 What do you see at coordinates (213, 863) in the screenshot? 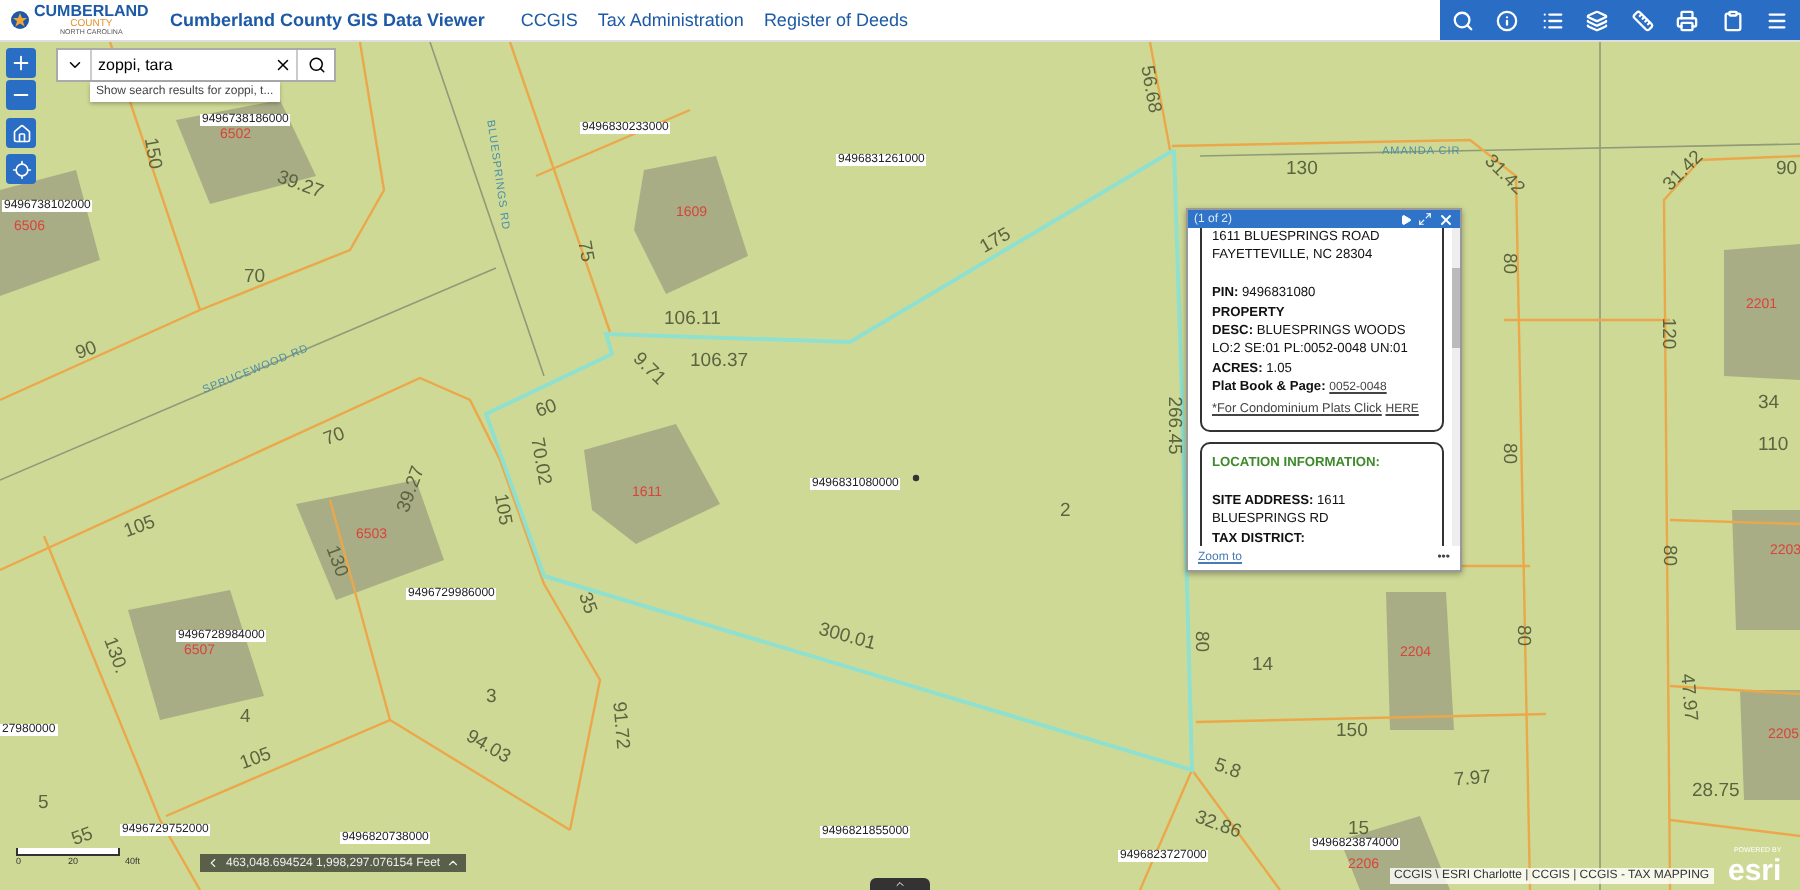
I see `collapse-icon` at bounding box center [213, 863].